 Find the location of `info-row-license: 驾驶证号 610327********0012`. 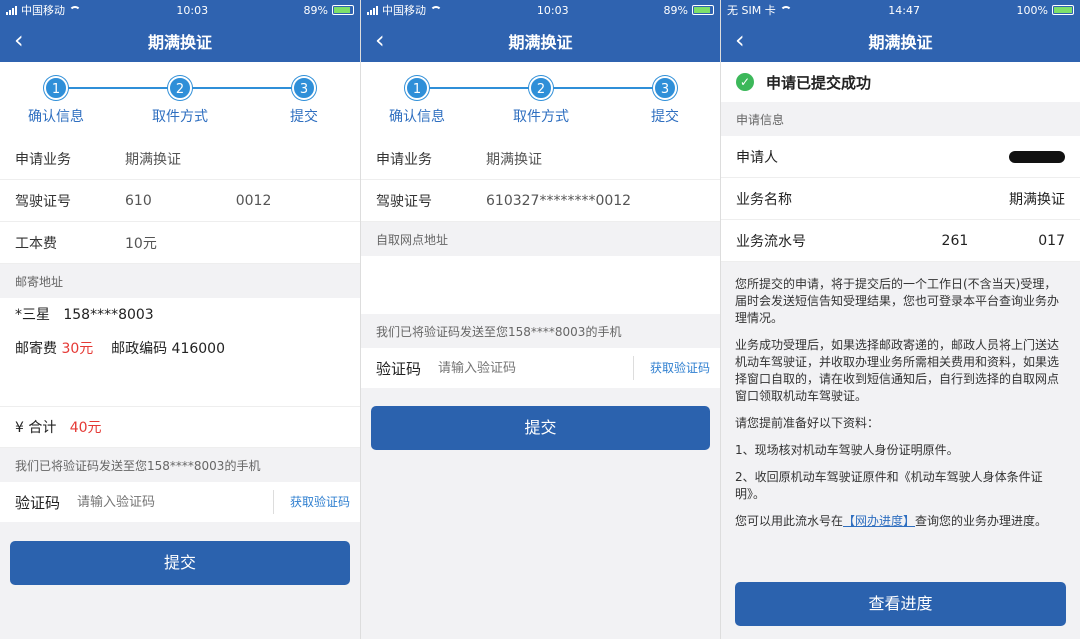

info-row-license: 驾驶证号 610327********0012 is located at coordinates (540, 201).